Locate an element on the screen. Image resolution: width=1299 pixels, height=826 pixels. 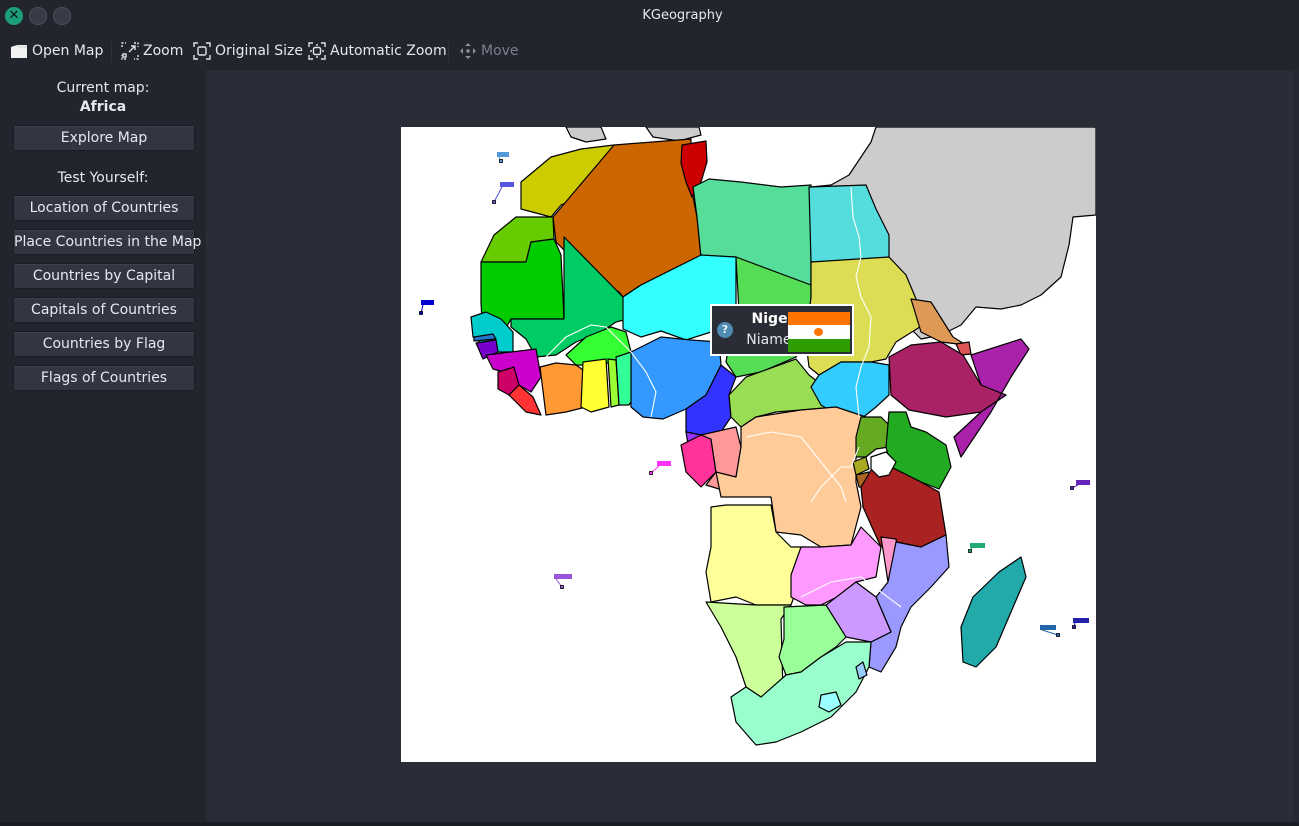
test-yourself-label: Test Yourself: is located at coordinates (103, 178).